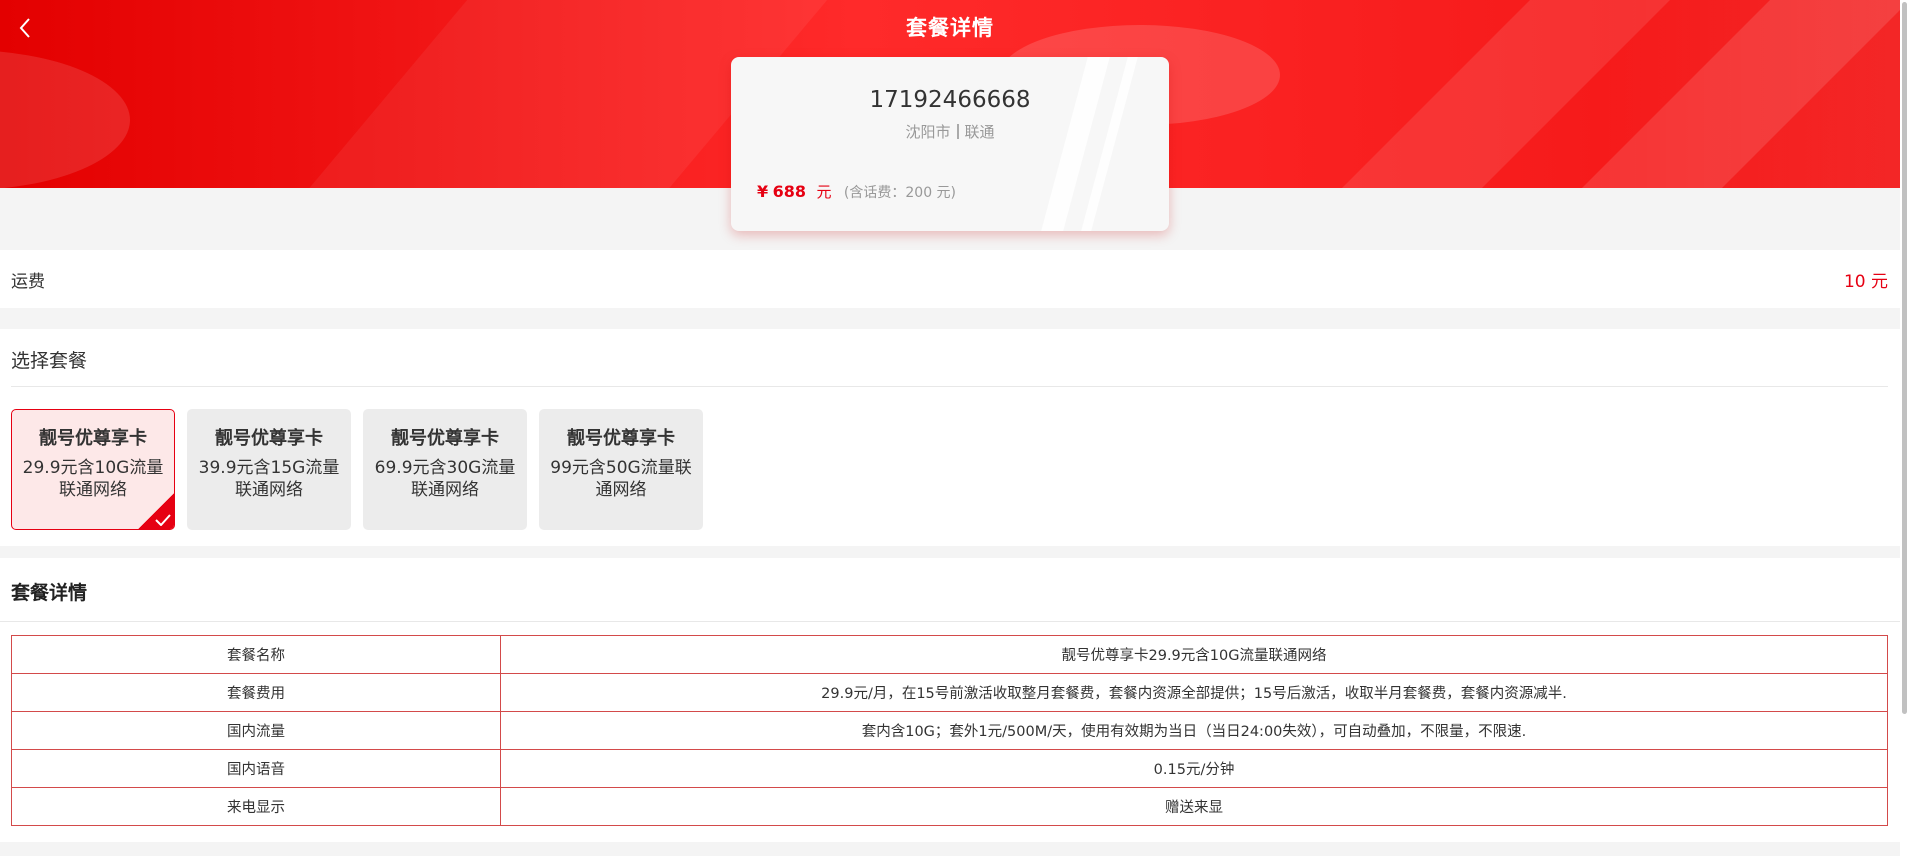 The image size is (1909, 856). What do you see at coordinates (928, 132) in the screenshot?
I see `city-label: 沈阳市` at bounding box center [928, 132].